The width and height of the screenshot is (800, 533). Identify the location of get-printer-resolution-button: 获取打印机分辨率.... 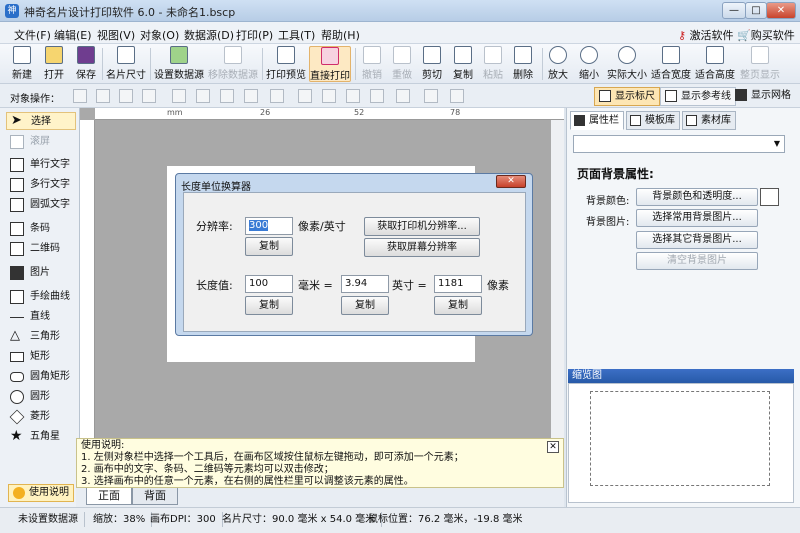
(422, 226).